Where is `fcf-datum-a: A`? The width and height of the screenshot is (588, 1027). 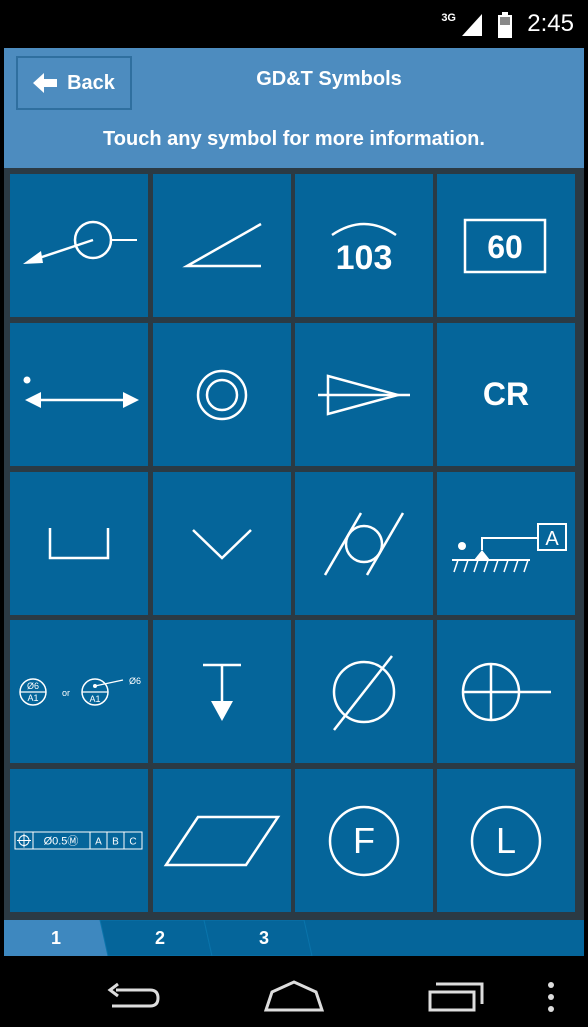 fcf-datum-a: A is located at coordinates (98, 841).